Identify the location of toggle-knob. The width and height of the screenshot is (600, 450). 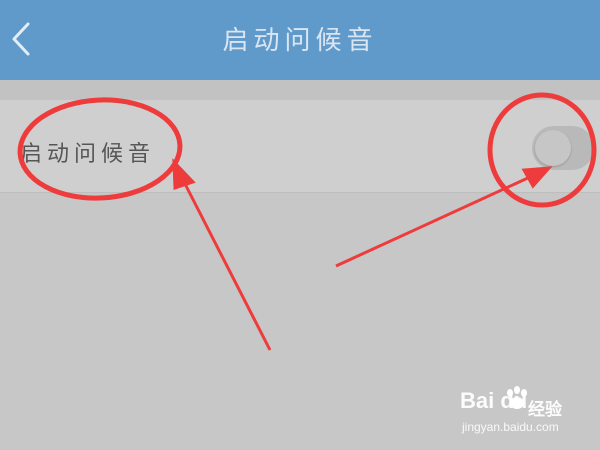
(553, 148).